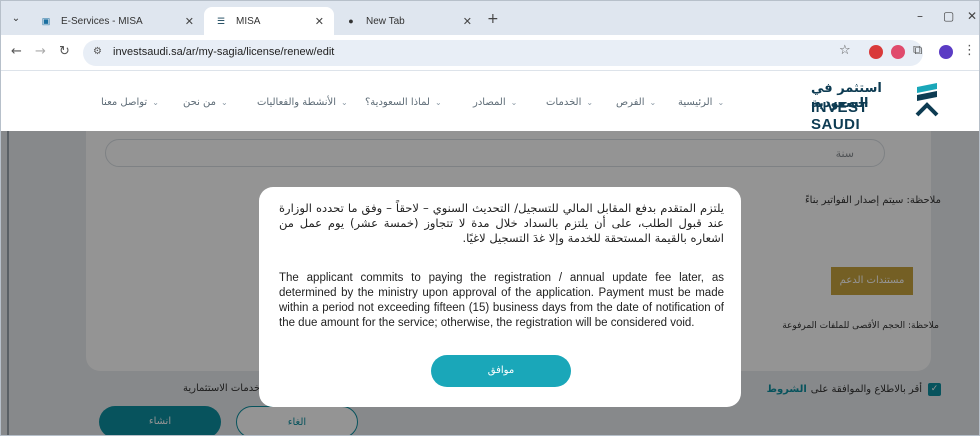  Describe the element at coordinates (972, 16) in the screenshot. I see `close-window-icon: ✕` at that location.